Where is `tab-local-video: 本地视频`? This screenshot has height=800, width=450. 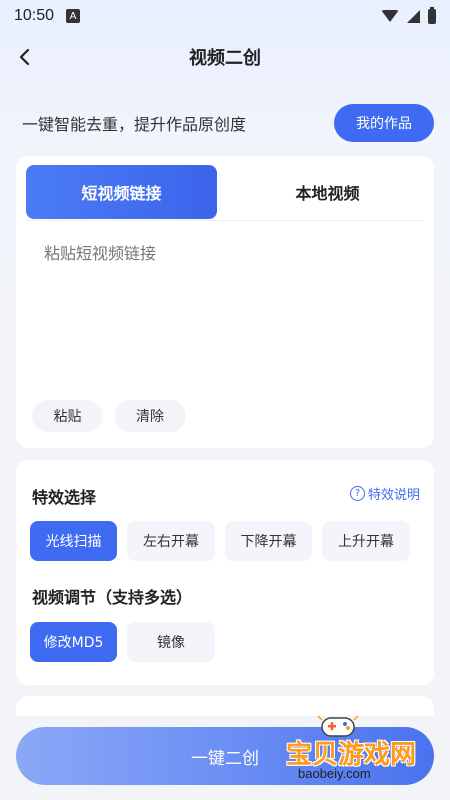
tab-local-video: 本地视频 is located at coordinates (327, 192).